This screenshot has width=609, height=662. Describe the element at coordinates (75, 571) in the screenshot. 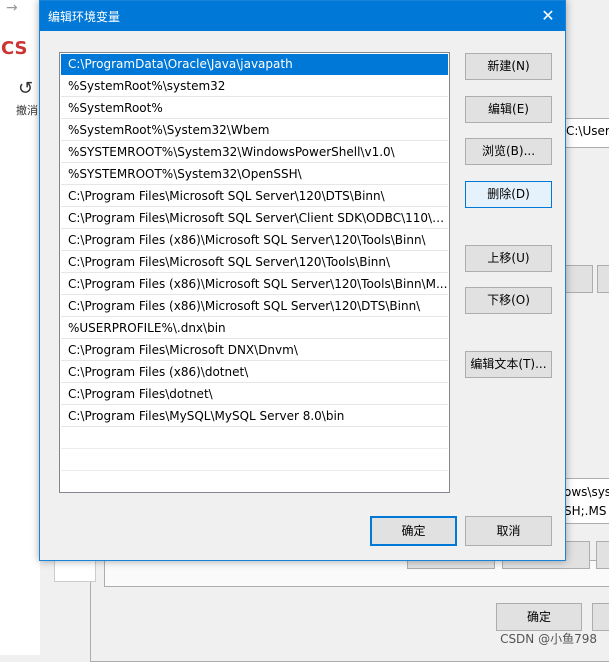

I see `background-left-strip` at that location.